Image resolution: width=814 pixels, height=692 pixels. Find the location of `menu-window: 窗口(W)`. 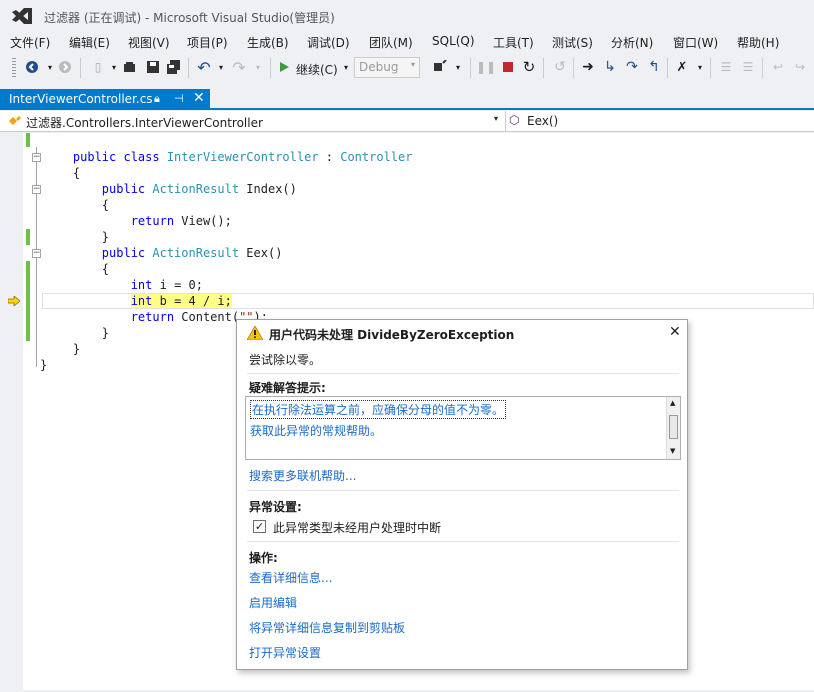

menu-window: 窗口(W) is located at coordinates (695, 42).